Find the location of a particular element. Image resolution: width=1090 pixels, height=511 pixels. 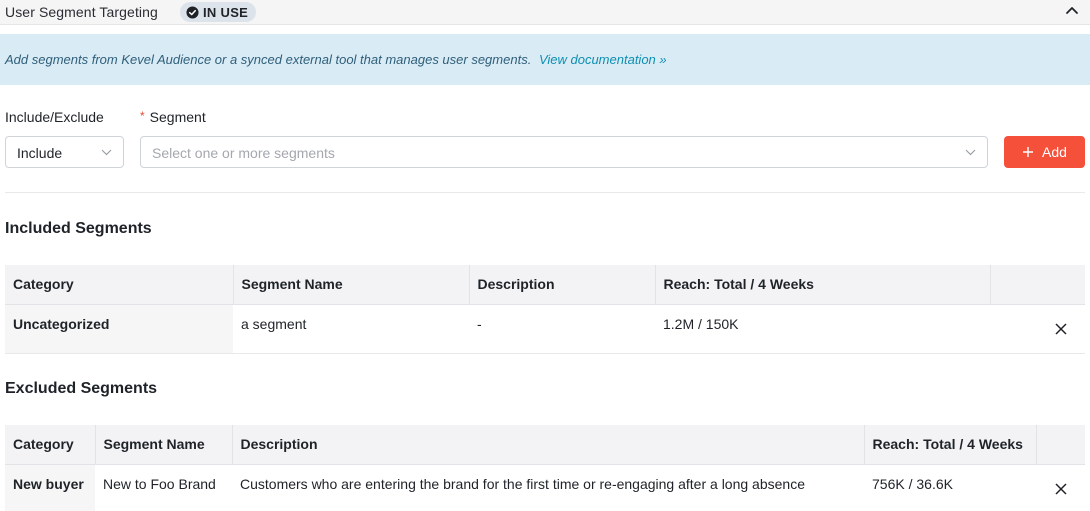

add-button-label: Add is located at coordinates (1054, 152).